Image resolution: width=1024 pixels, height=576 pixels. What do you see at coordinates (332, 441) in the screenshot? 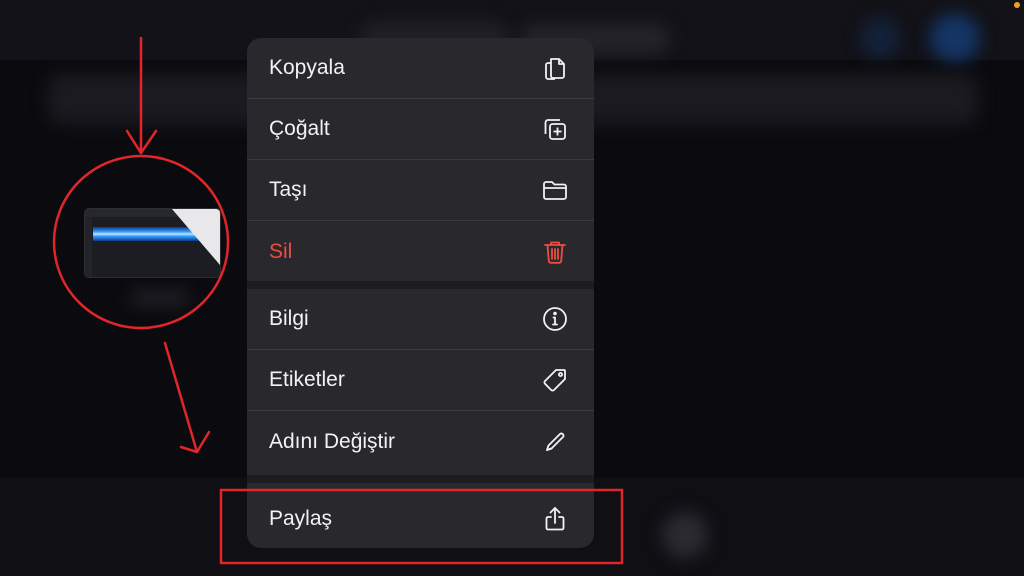
I see `menu-item-label: Adını Değiştir` at bounding box center [332, 441].